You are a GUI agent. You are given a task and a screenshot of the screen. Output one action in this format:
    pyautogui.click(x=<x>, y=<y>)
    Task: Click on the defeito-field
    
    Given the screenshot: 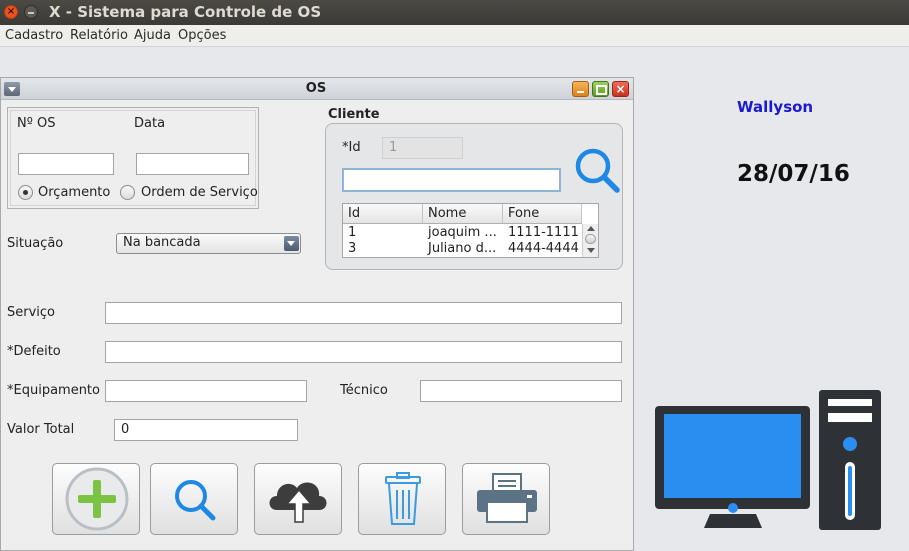 What is the action you would take?
    pyautogui.click(x=363, y=352)
    